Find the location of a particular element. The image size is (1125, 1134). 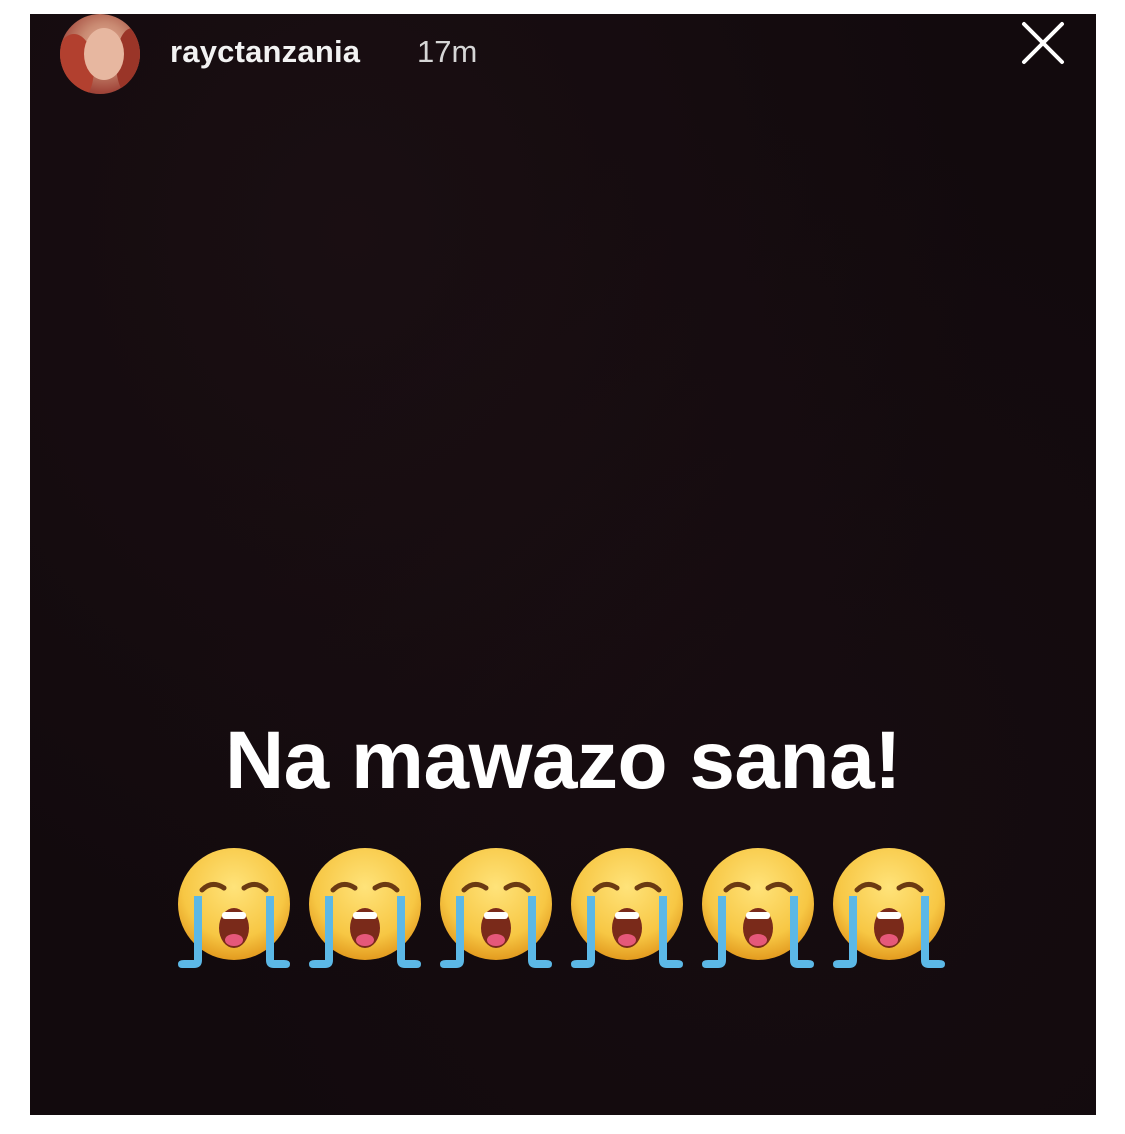

close-icon is located at coordinates (1043, 43).